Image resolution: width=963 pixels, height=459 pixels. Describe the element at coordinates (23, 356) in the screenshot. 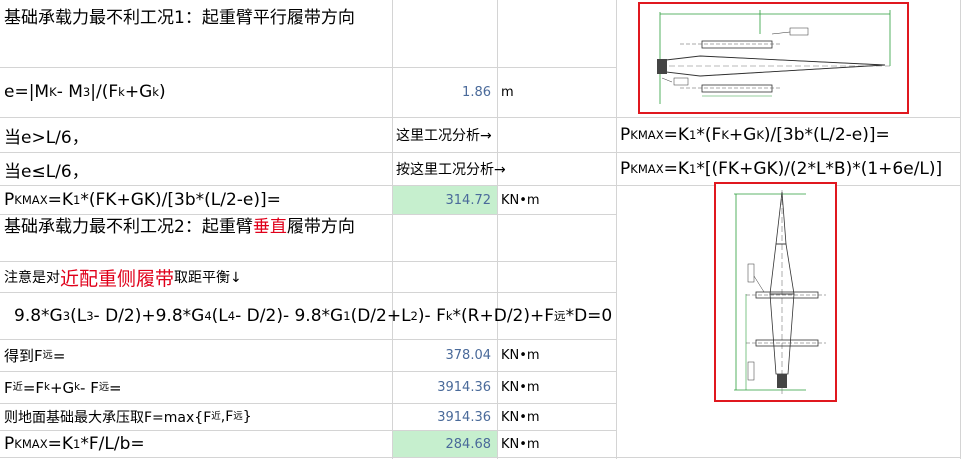

I see `far-force-label-text: 得到F` at that location.